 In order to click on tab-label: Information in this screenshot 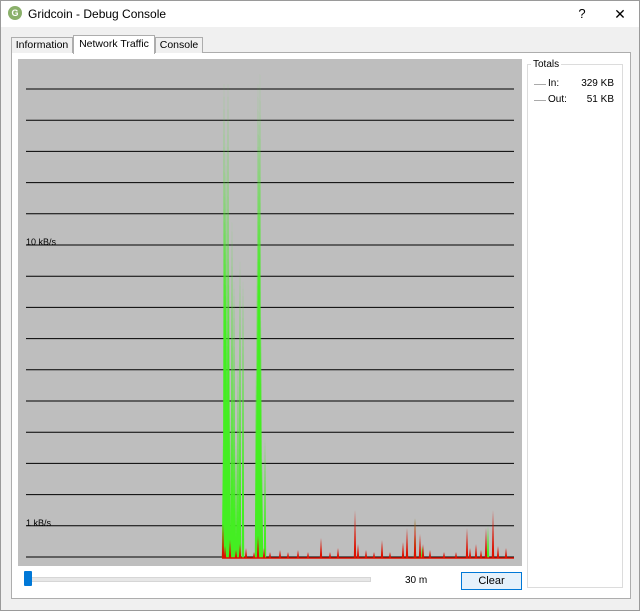, I will do `click(42, 45)`.